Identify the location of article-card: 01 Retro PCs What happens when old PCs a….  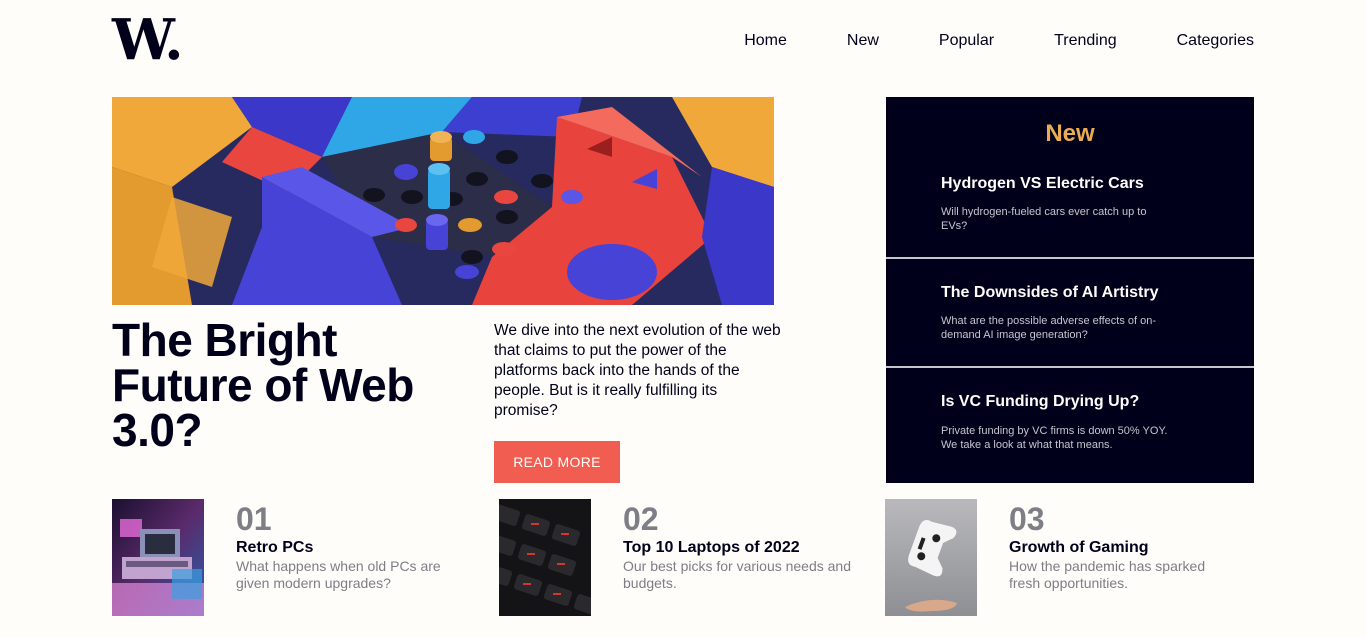
(292, 557).